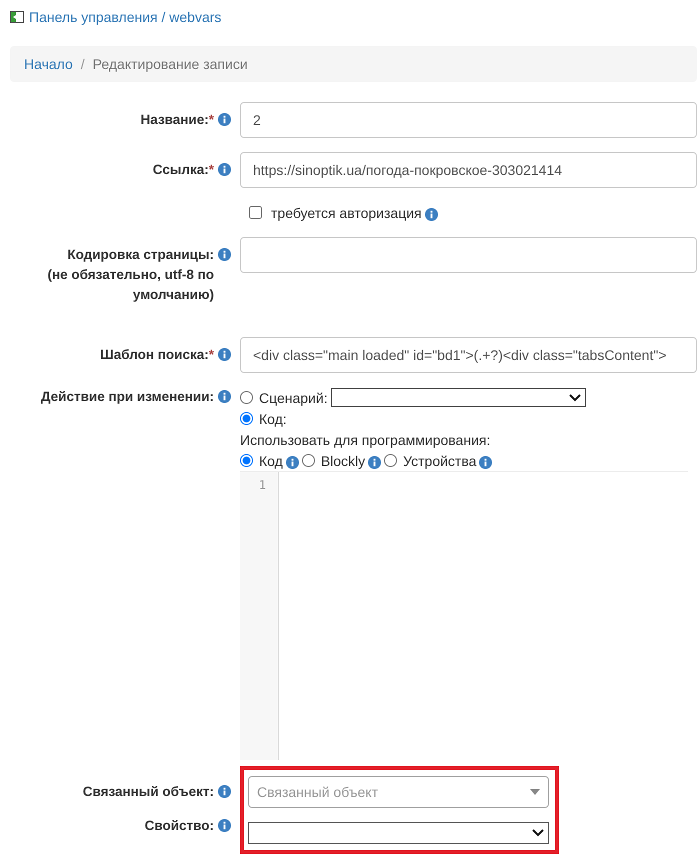  What do you see at coordinates (183, 170) in the screenshot?
I see `field-label: Ссылка:*` at bounding box center [183, 170].